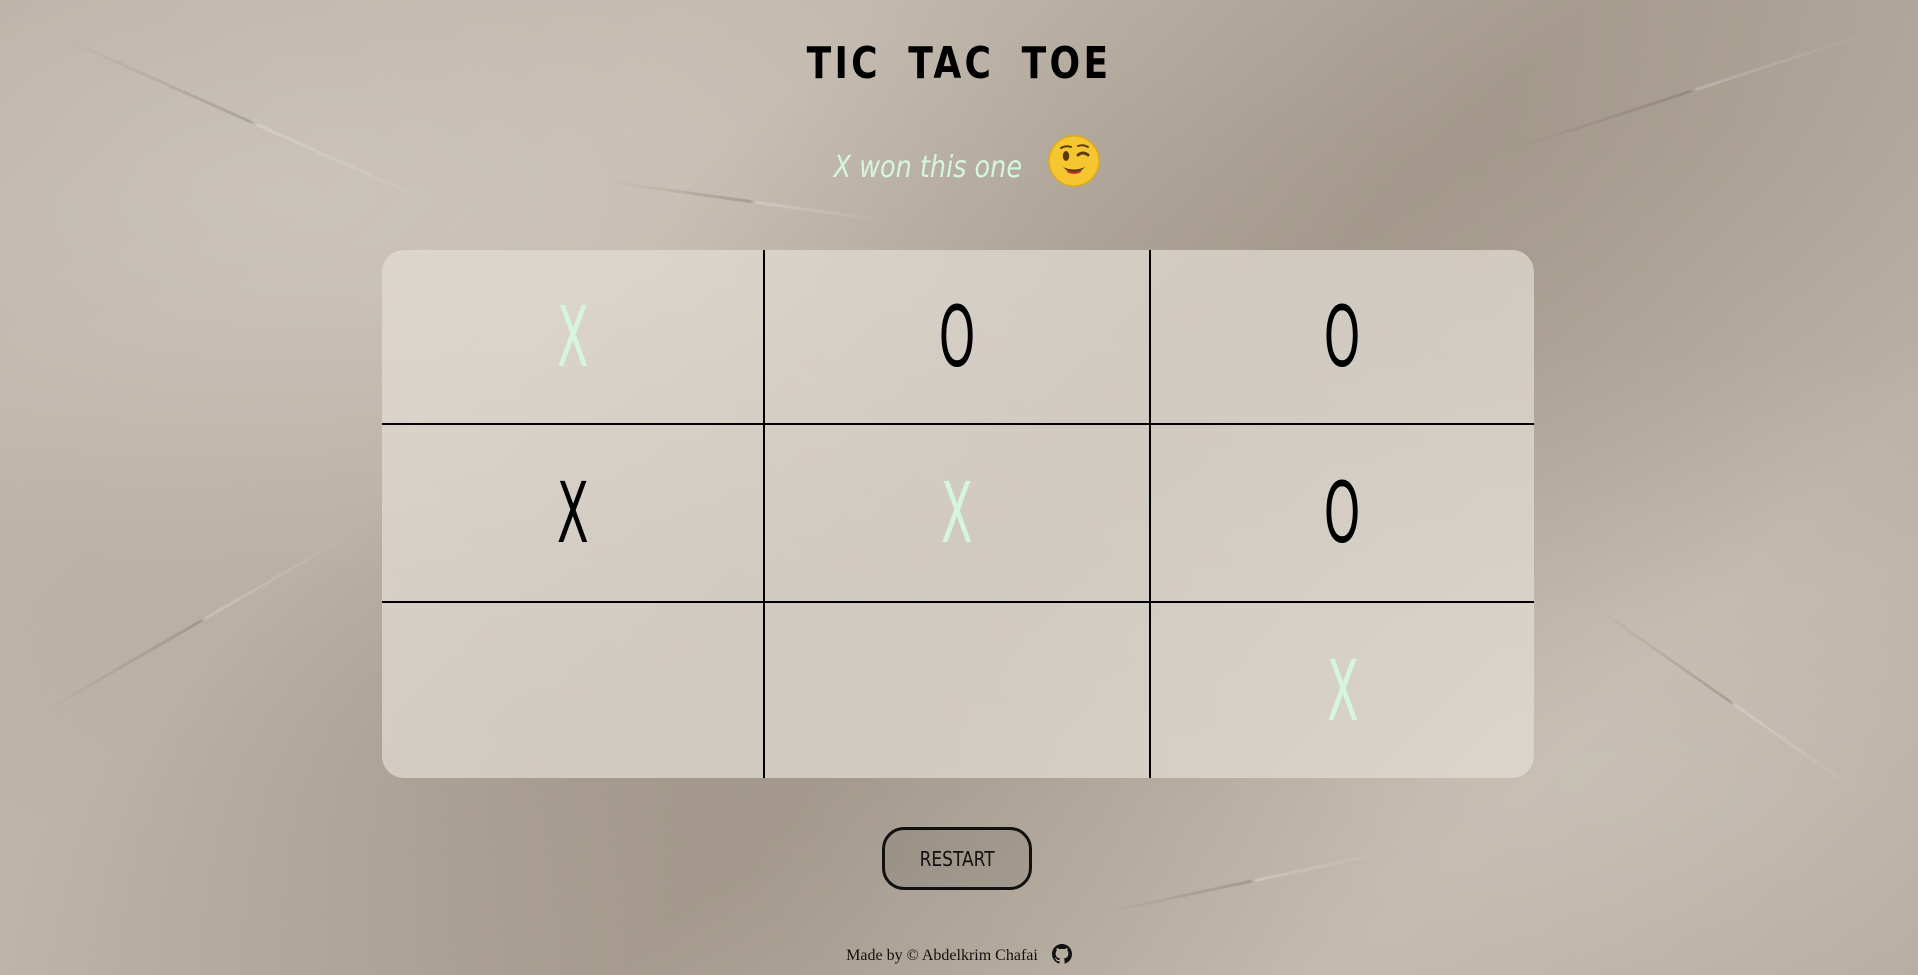 The image size is (1918, 975). Describe the element at coordinates (1074, 161) in the screenshot. I see `winking-face-emoji` at that location.